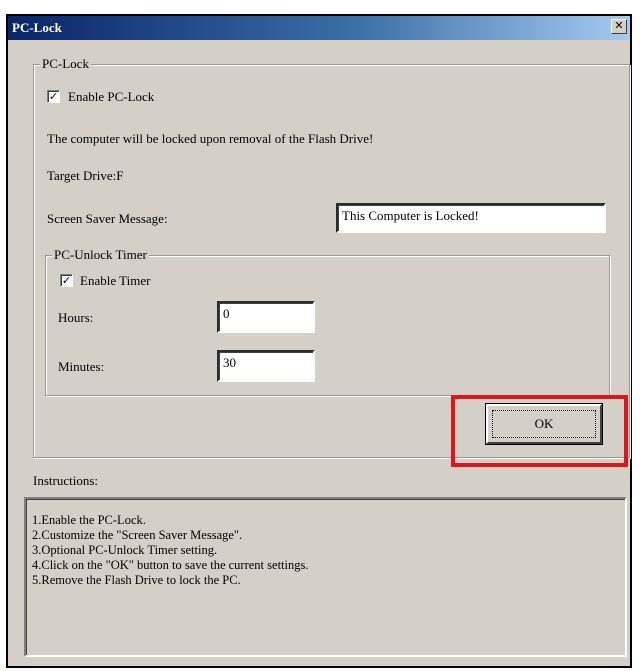  Describe the element at coordinates (471, 218) in the screenshot. I see `screen-saver-message-input: This Computer is Locked!` at that location.